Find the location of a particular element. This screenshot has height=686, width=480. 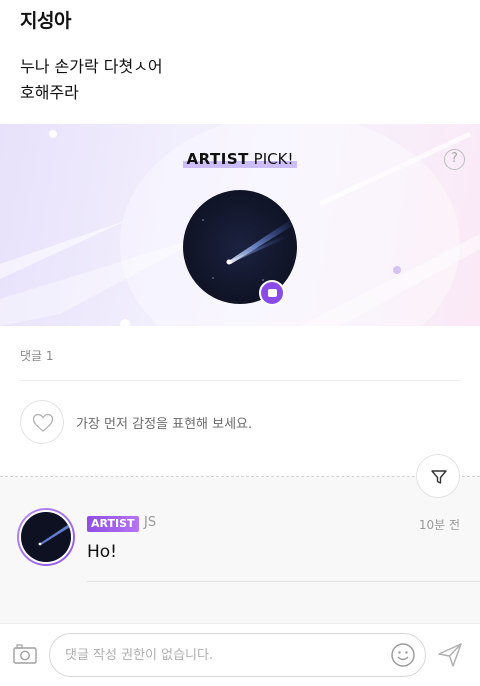

comment-text: Ho! is located at coordinates (102, 552).